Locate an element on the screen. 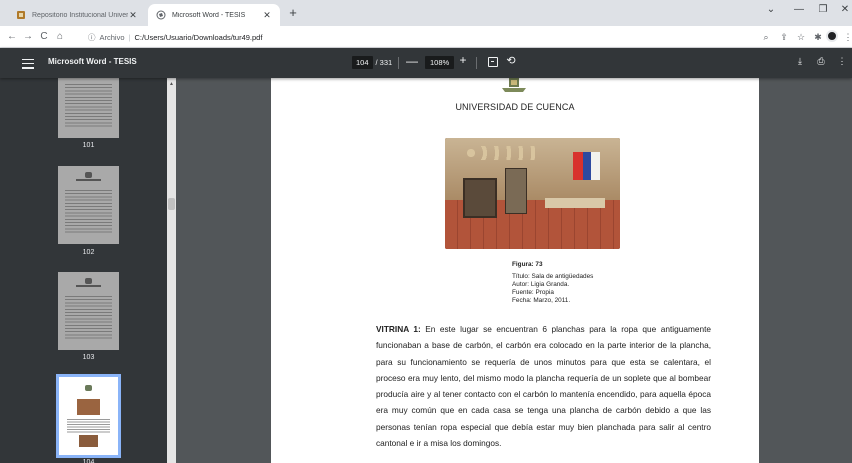  share-icon: ⇪ is located at coordinates (784, 37).